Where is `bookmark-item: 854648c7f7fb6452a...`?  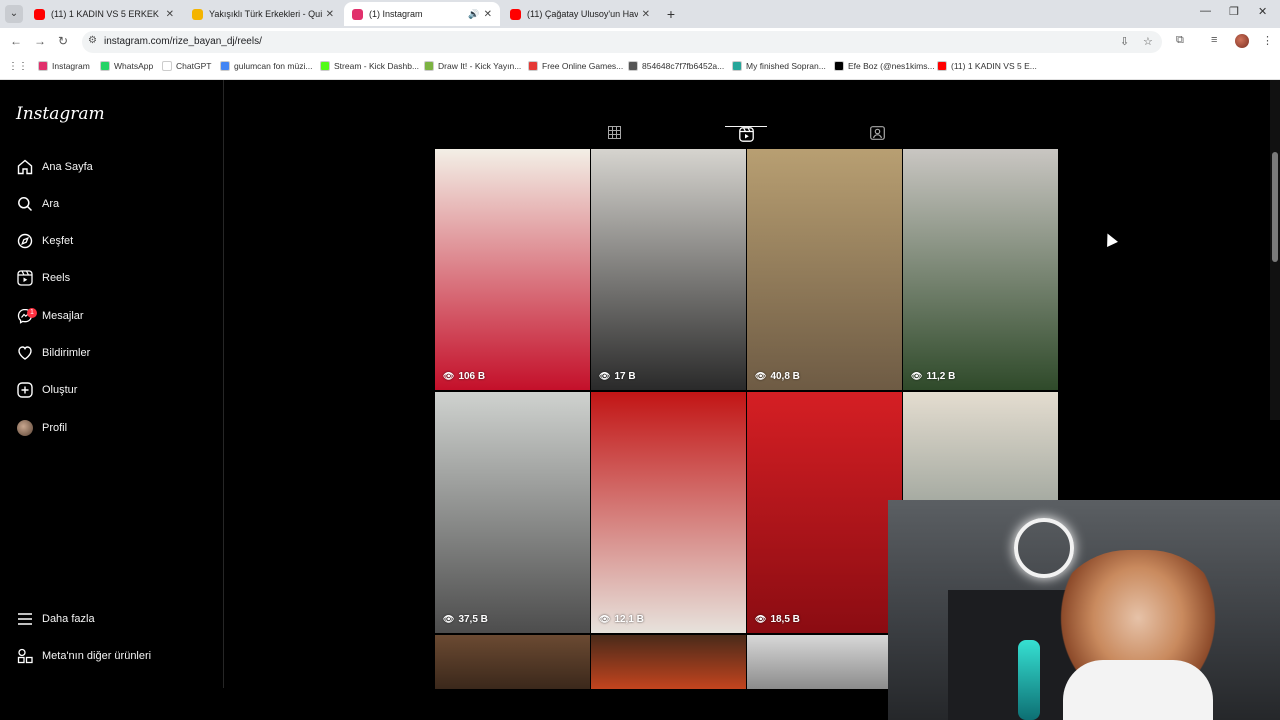
bookmark-item: 854648c7f7fb6452a... is located at coordinates (676, 66).